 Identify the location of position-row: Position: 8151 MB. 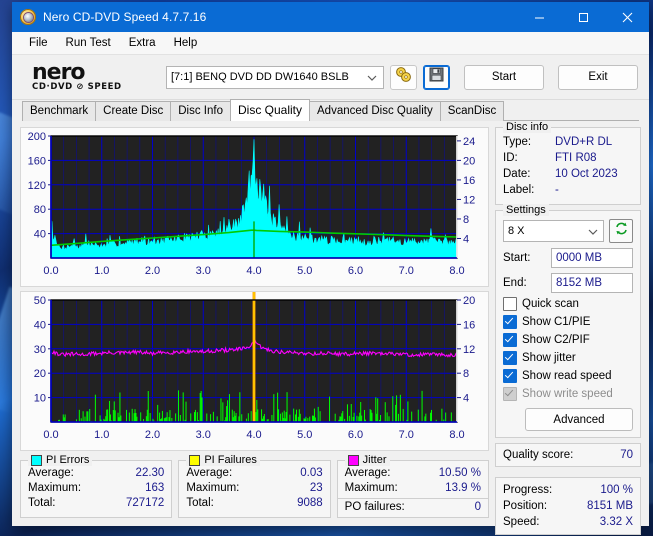
(568, 506).